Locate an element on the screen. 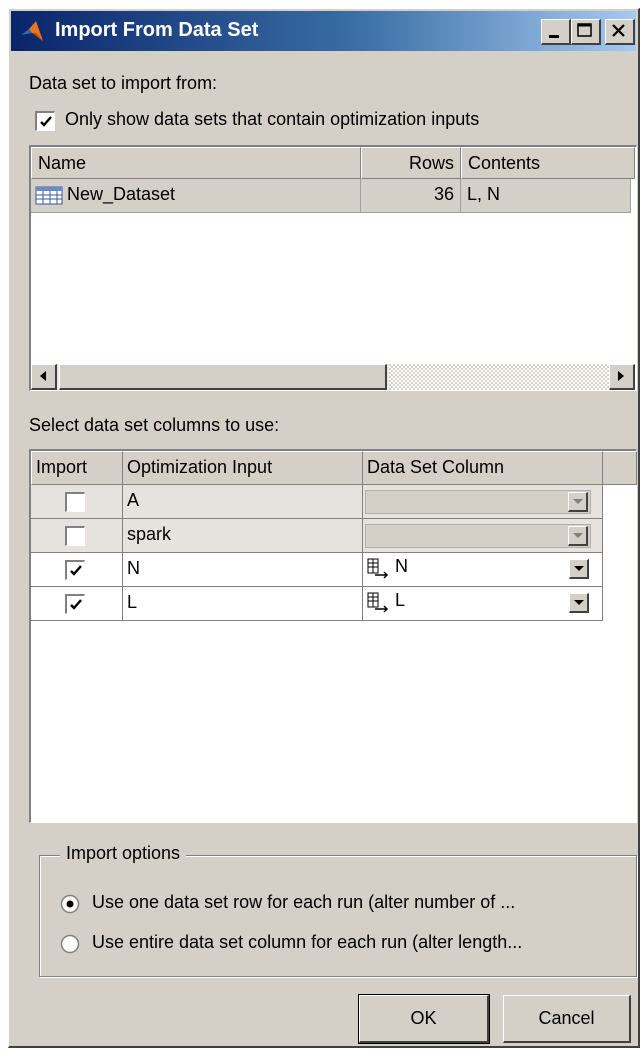 The width and height of the screenshot is (643, 1053). optimization-input-cell: N is located at coordinates (243, 570).